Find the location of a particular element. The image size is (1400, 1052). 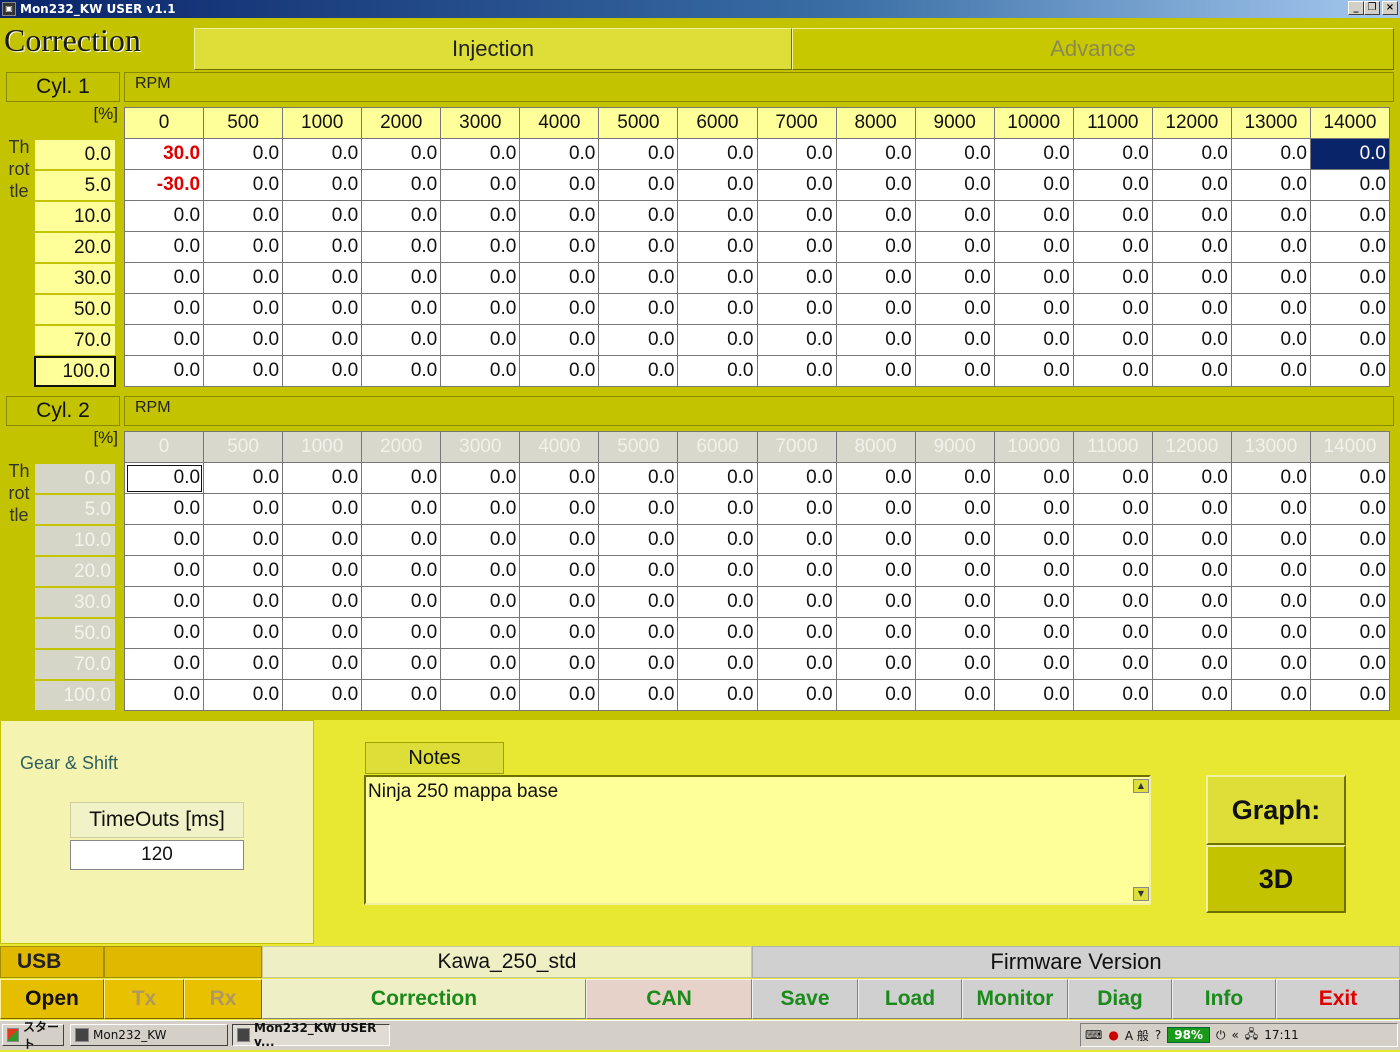

notes-tab: Notes is located at coordinates (434, 758).